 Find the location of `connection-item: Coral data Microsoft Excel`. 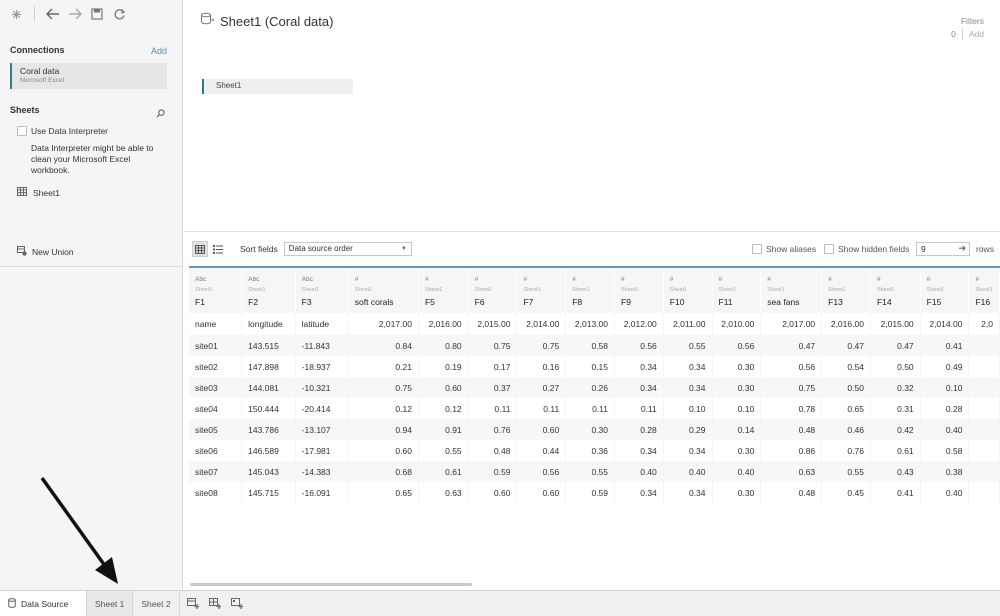

connection-item: Coral data Microsoft Excel is located at coordinates (88, 76).